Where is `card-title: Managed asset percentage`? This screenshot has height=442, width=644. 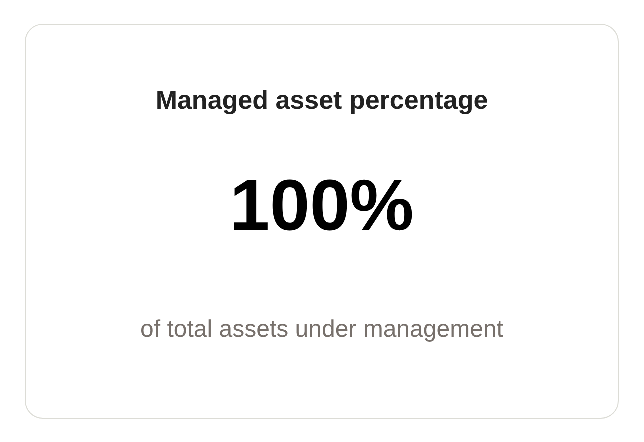 card-title: Managed asset percentage is located at coordinates (322, 100).